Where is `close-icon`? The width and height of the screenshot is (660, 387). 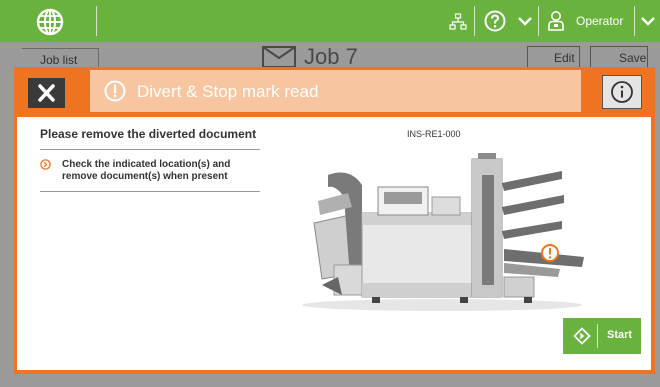 close-icon is located at coordinates (46, 93).